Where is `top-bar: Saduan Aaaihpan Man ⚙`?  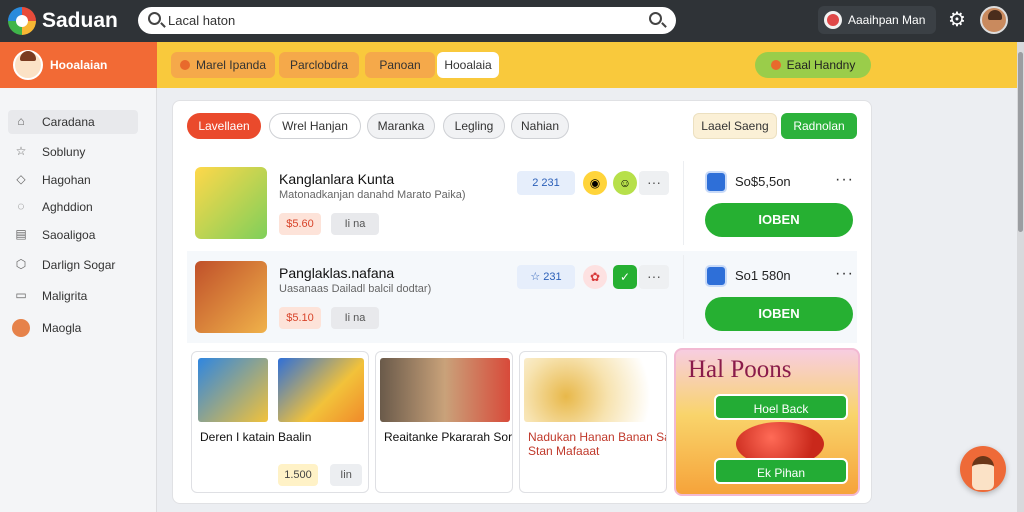
top-bar: Saduan Aaaihpan Man ⚙ is located at coordinates (512, 21).